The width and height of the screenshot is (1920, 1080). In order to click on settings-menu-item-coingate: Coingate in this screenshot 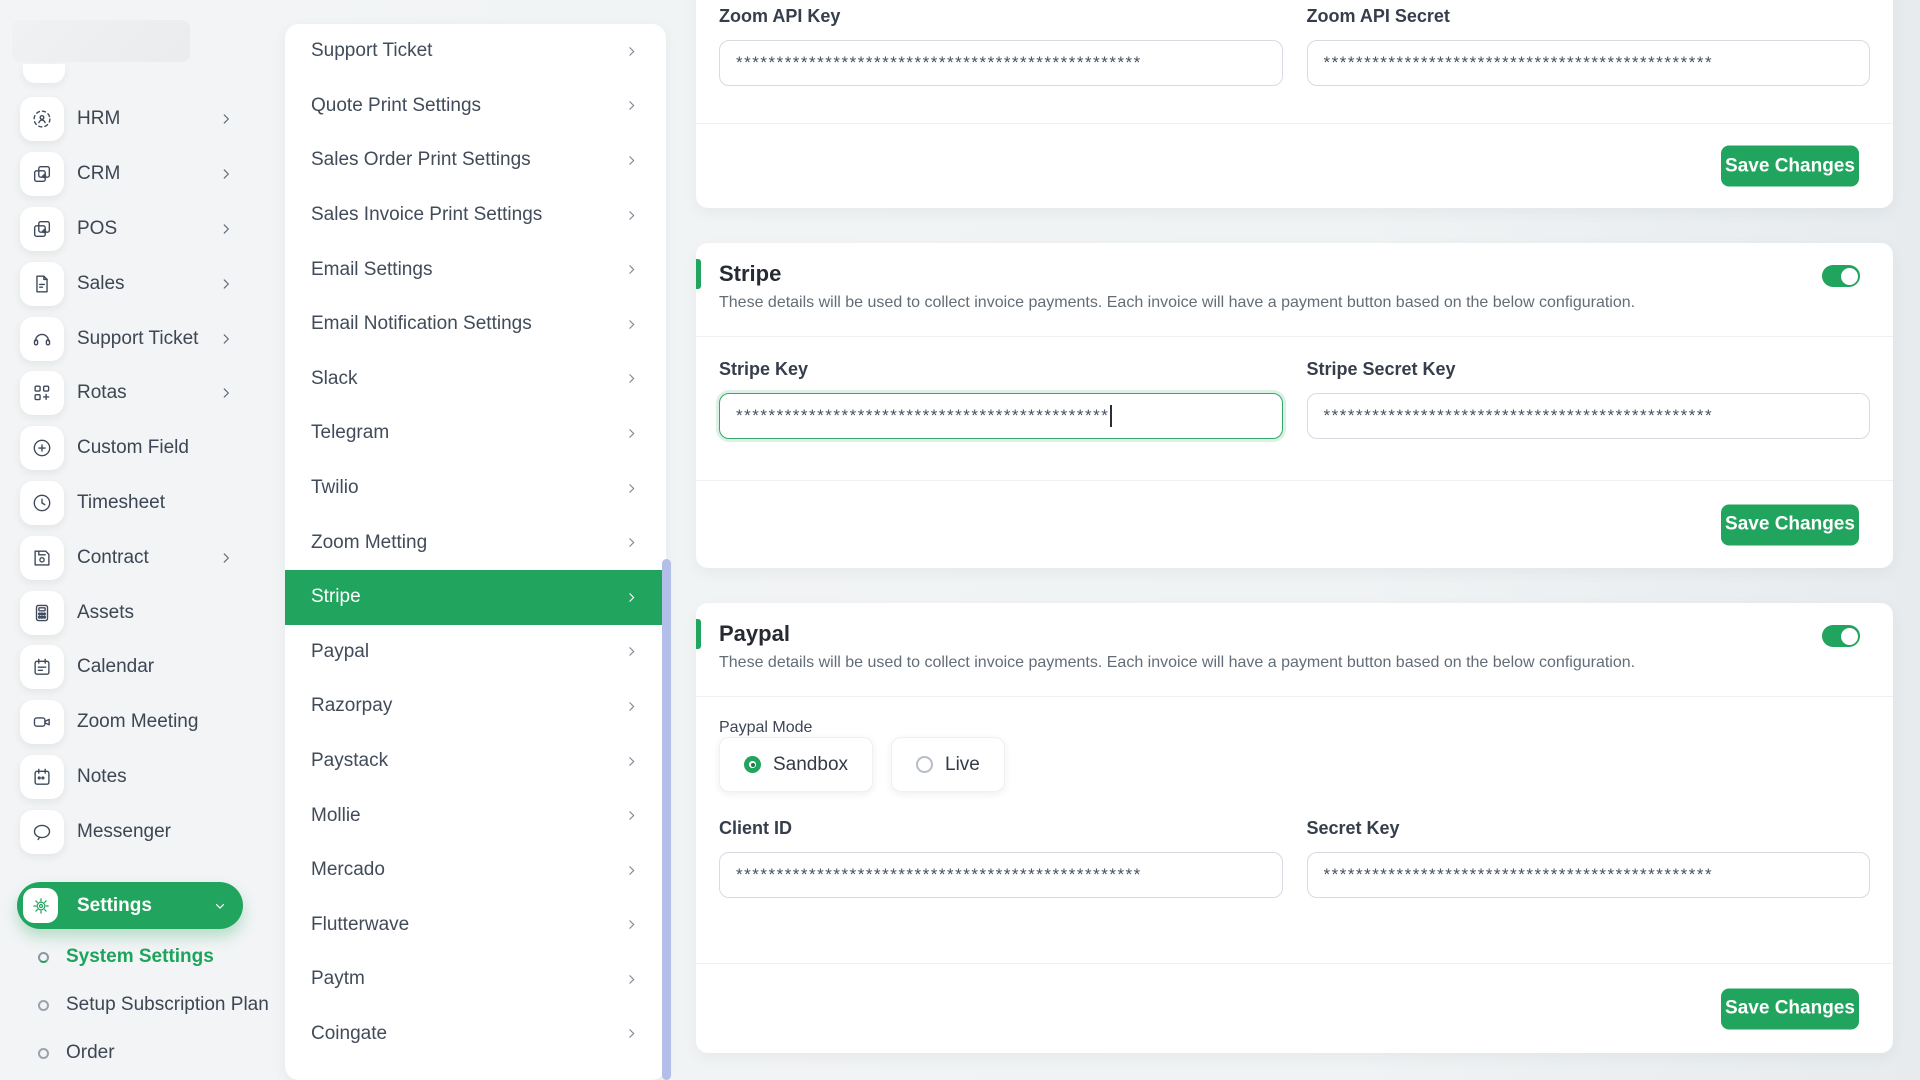, I will do `click(475, 1034)`.